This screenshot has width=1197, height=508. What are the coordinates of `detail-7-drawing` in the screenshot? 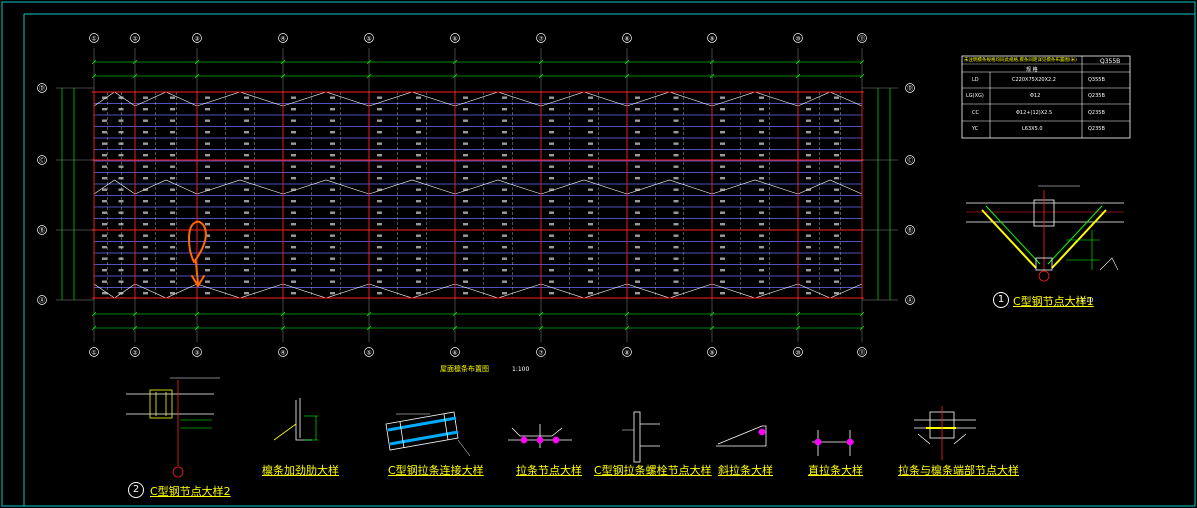 It's located at (741, 436).